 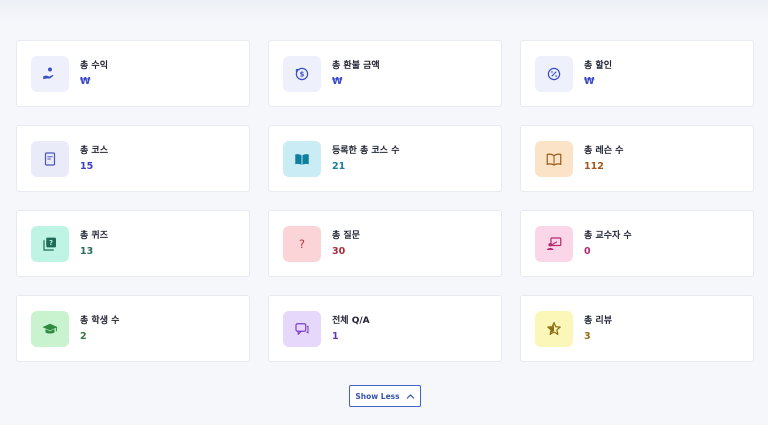 What do you see at coordinates (594, 166) in the screenshot?
I see `stat-value: 112` at bounding box center [594, 166].